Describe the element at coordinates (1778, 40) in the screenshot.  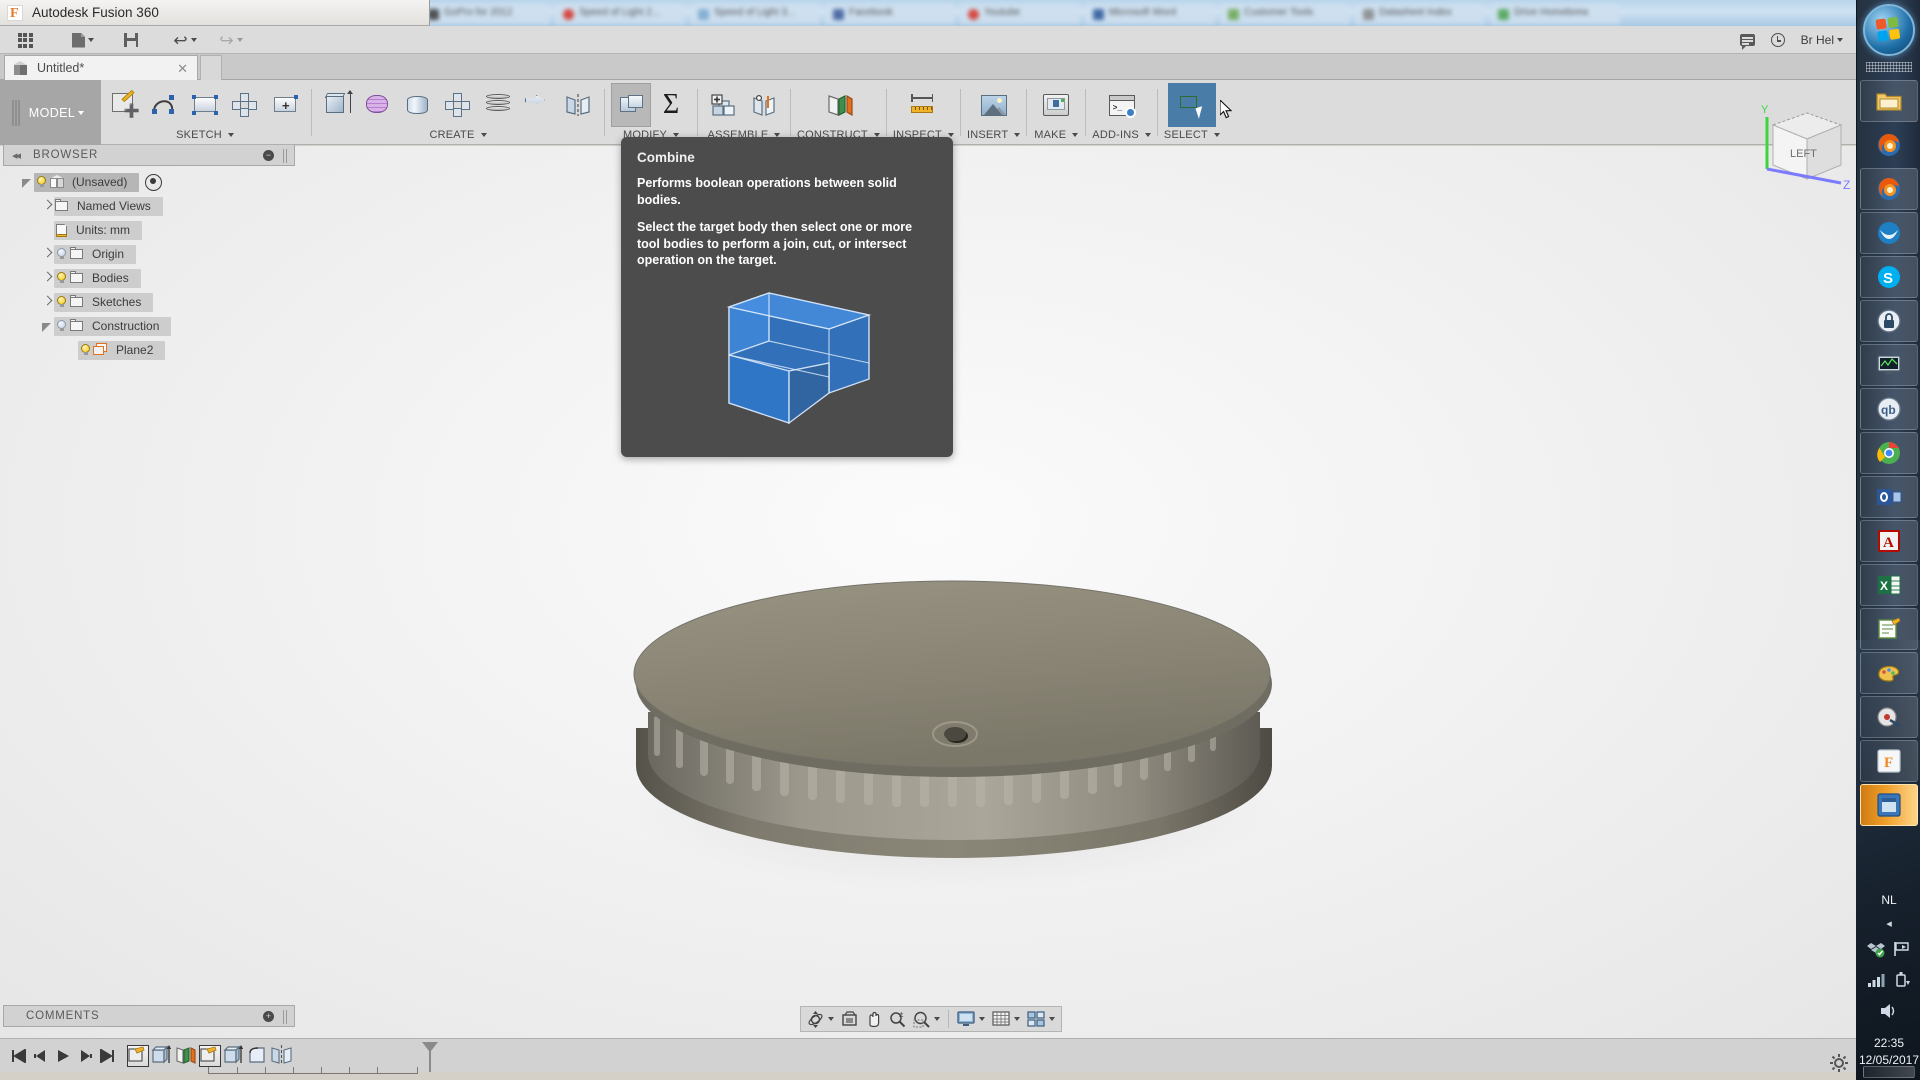
I see `job-status-button` at that location.